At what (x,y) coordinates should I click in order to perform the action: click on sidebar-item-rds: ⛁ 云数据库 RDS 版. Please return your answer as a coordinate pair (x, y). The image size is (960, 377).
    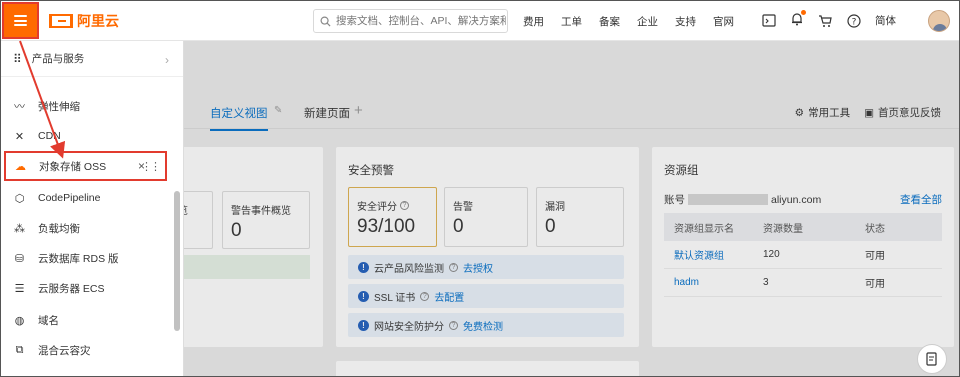
    Looking at the image, I should click on (86, 258).